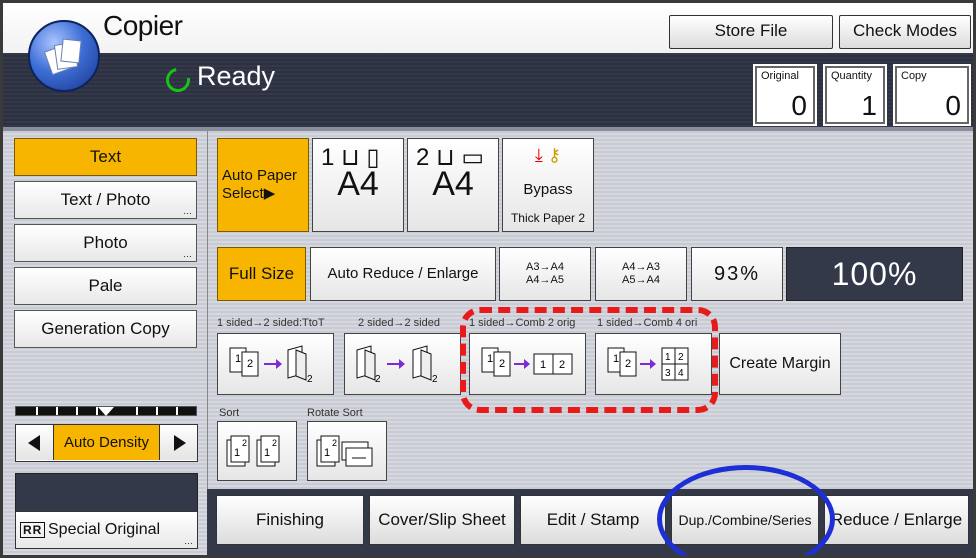 The height and width of the screenshot is (558, 976). I want to click on rotate-sort-label: Rotate Sort, so click(335, 413).